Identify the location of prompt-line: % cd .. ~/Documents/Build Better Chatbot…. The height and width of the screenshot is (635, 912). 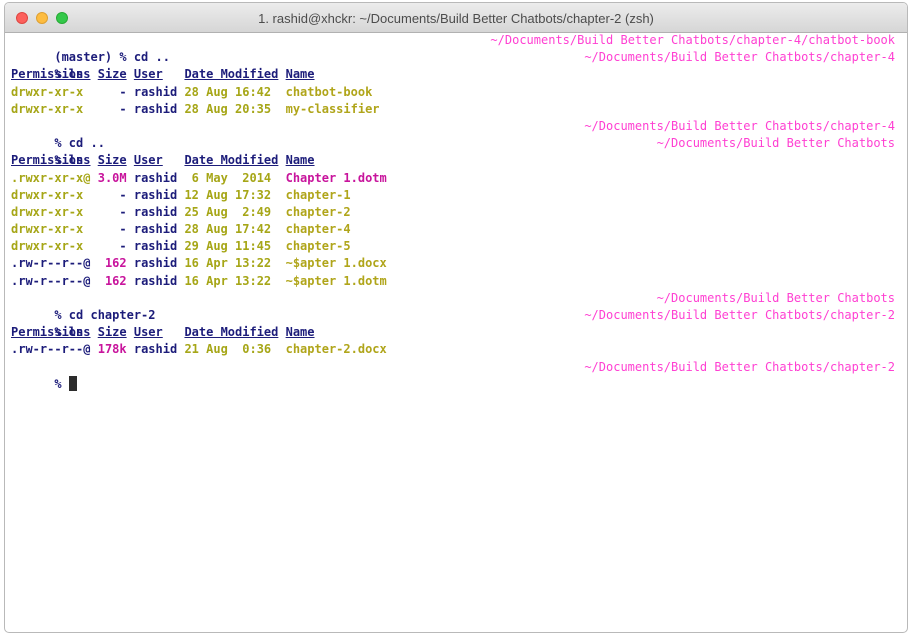
(453, 134).